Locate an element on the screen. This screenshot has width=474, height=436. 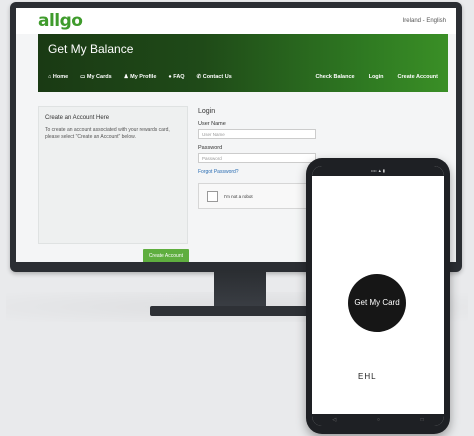
app-logo-text: Get My Card is located at coordinates (377, 302).